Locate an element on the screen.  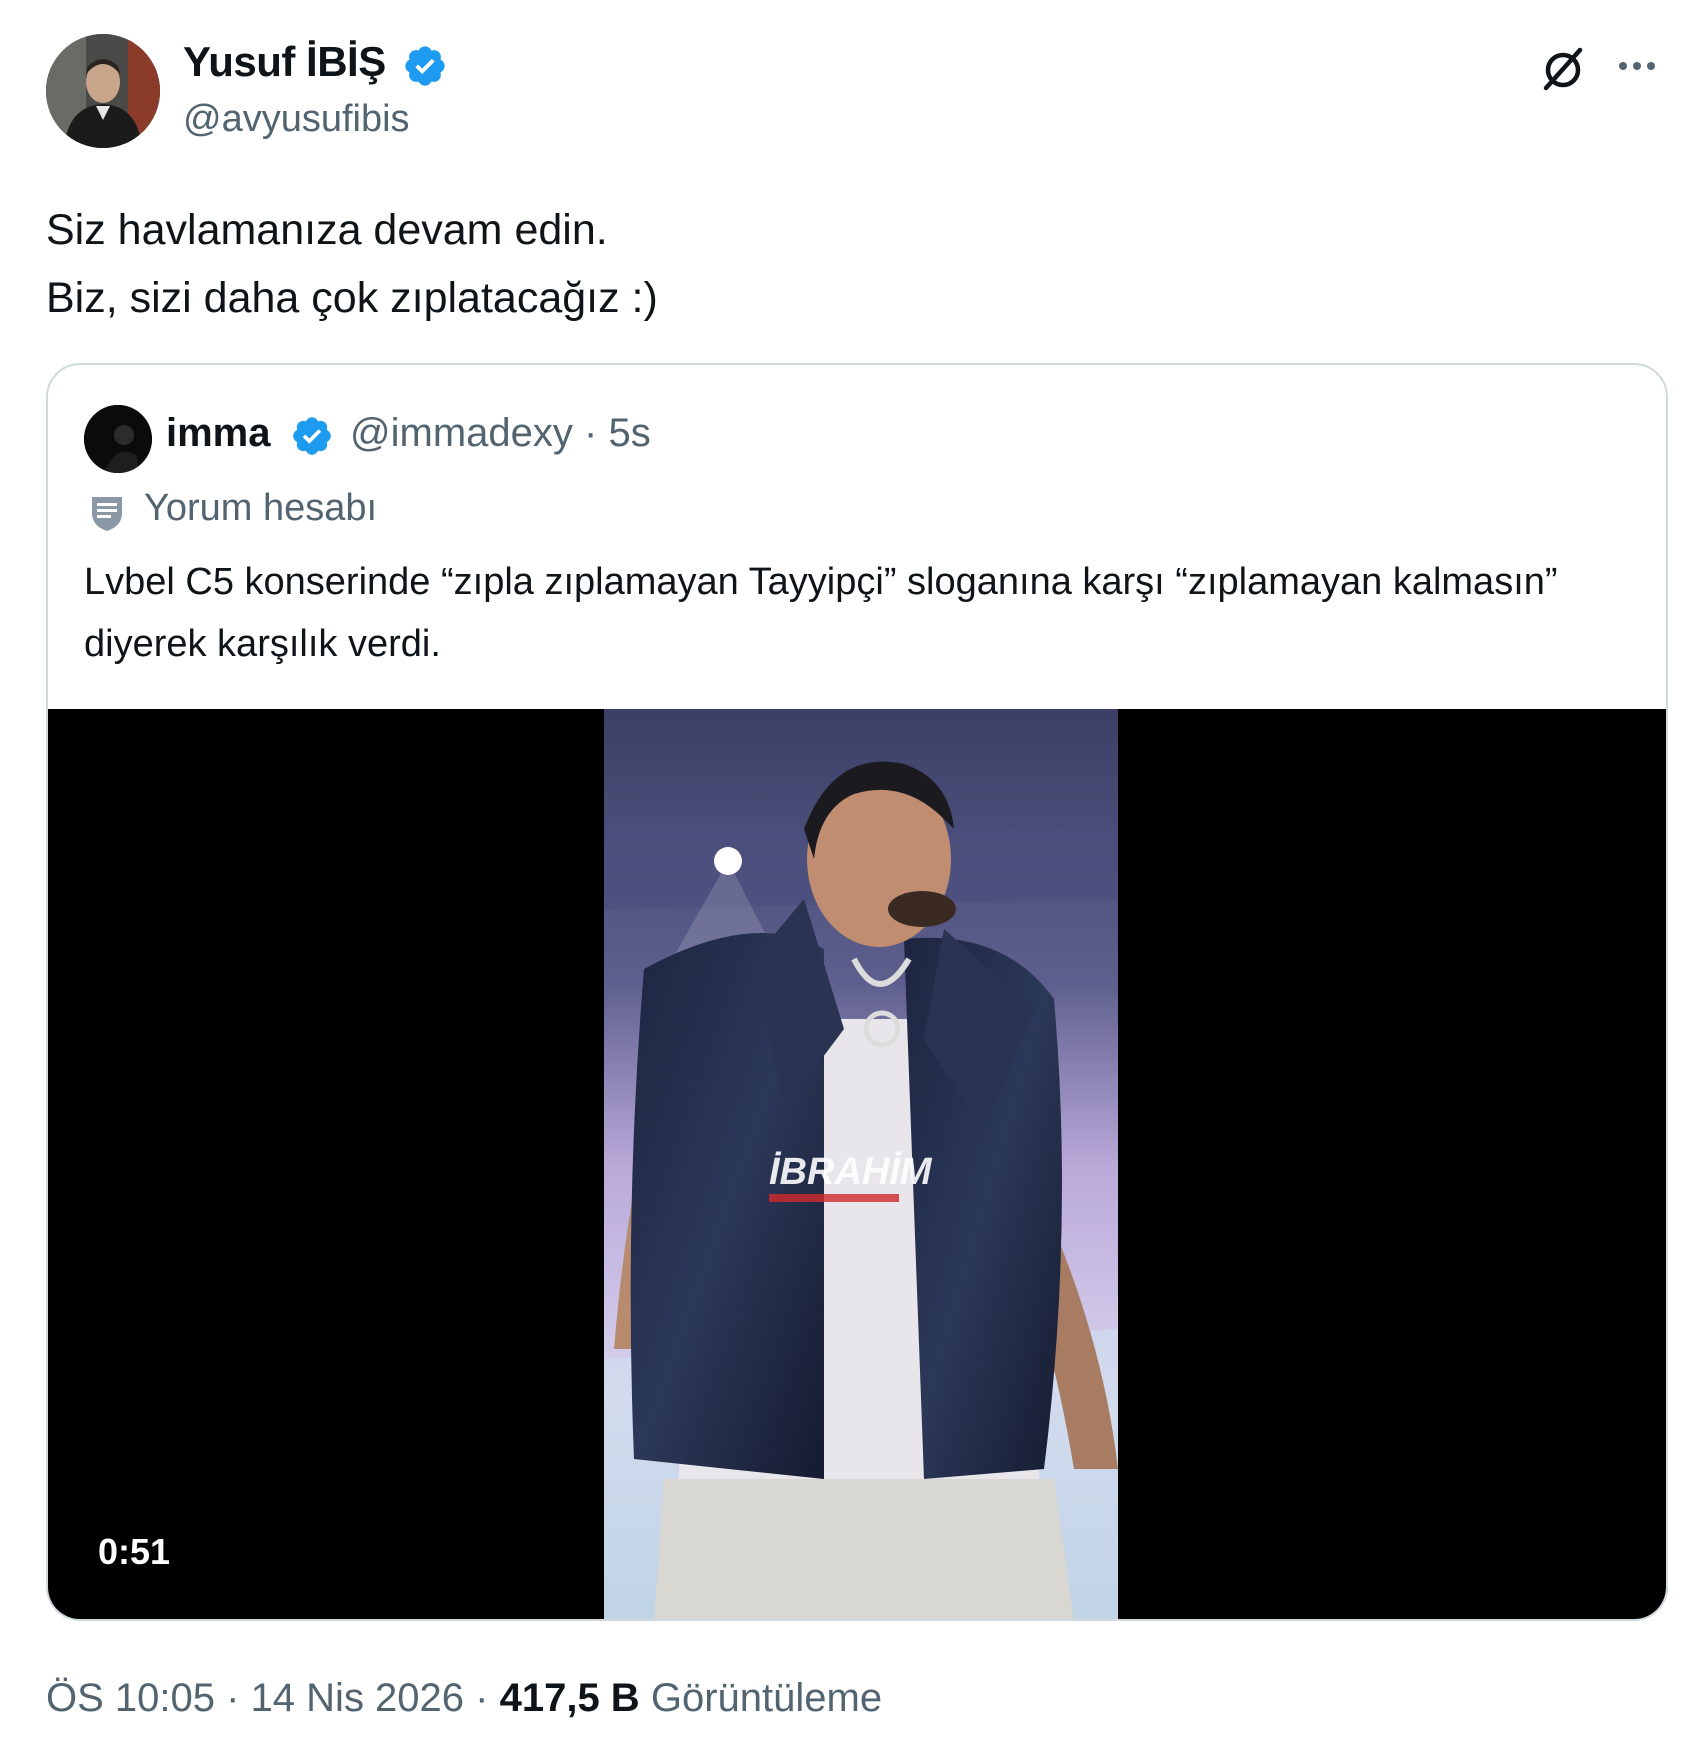
account-label: Yorum hesabı is located at coordinates (260, 508).